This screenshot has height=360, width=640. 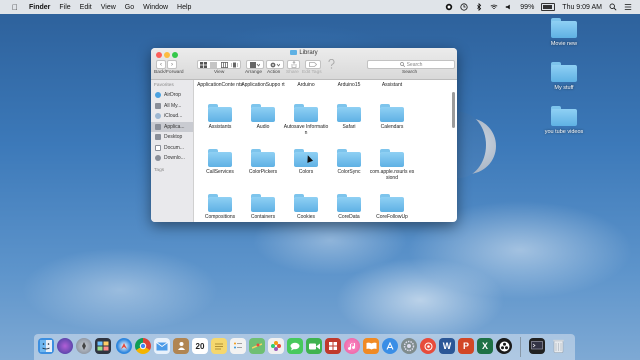 I want to click on obs-dock-icon, so click(x=504, y=346).